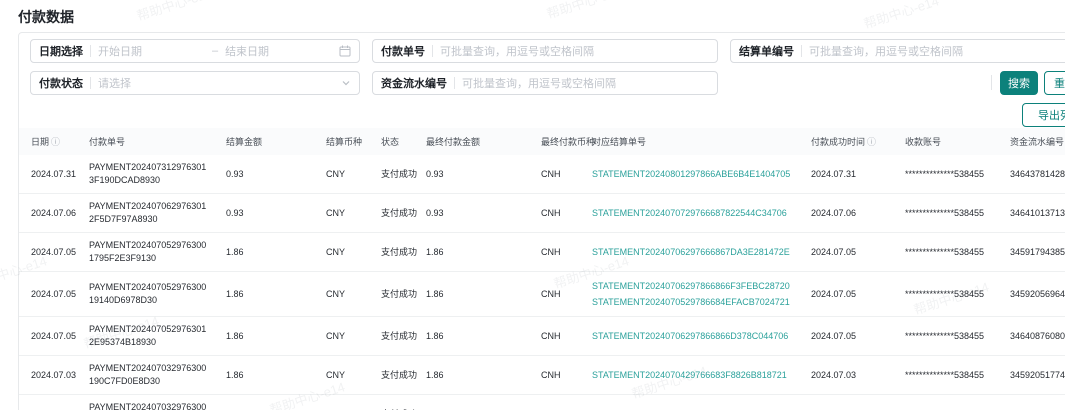 The image size is (1065, 410). I want to click on statement-link: STATEMENT20240706297666867DA3E281472E, so click(693, 252).